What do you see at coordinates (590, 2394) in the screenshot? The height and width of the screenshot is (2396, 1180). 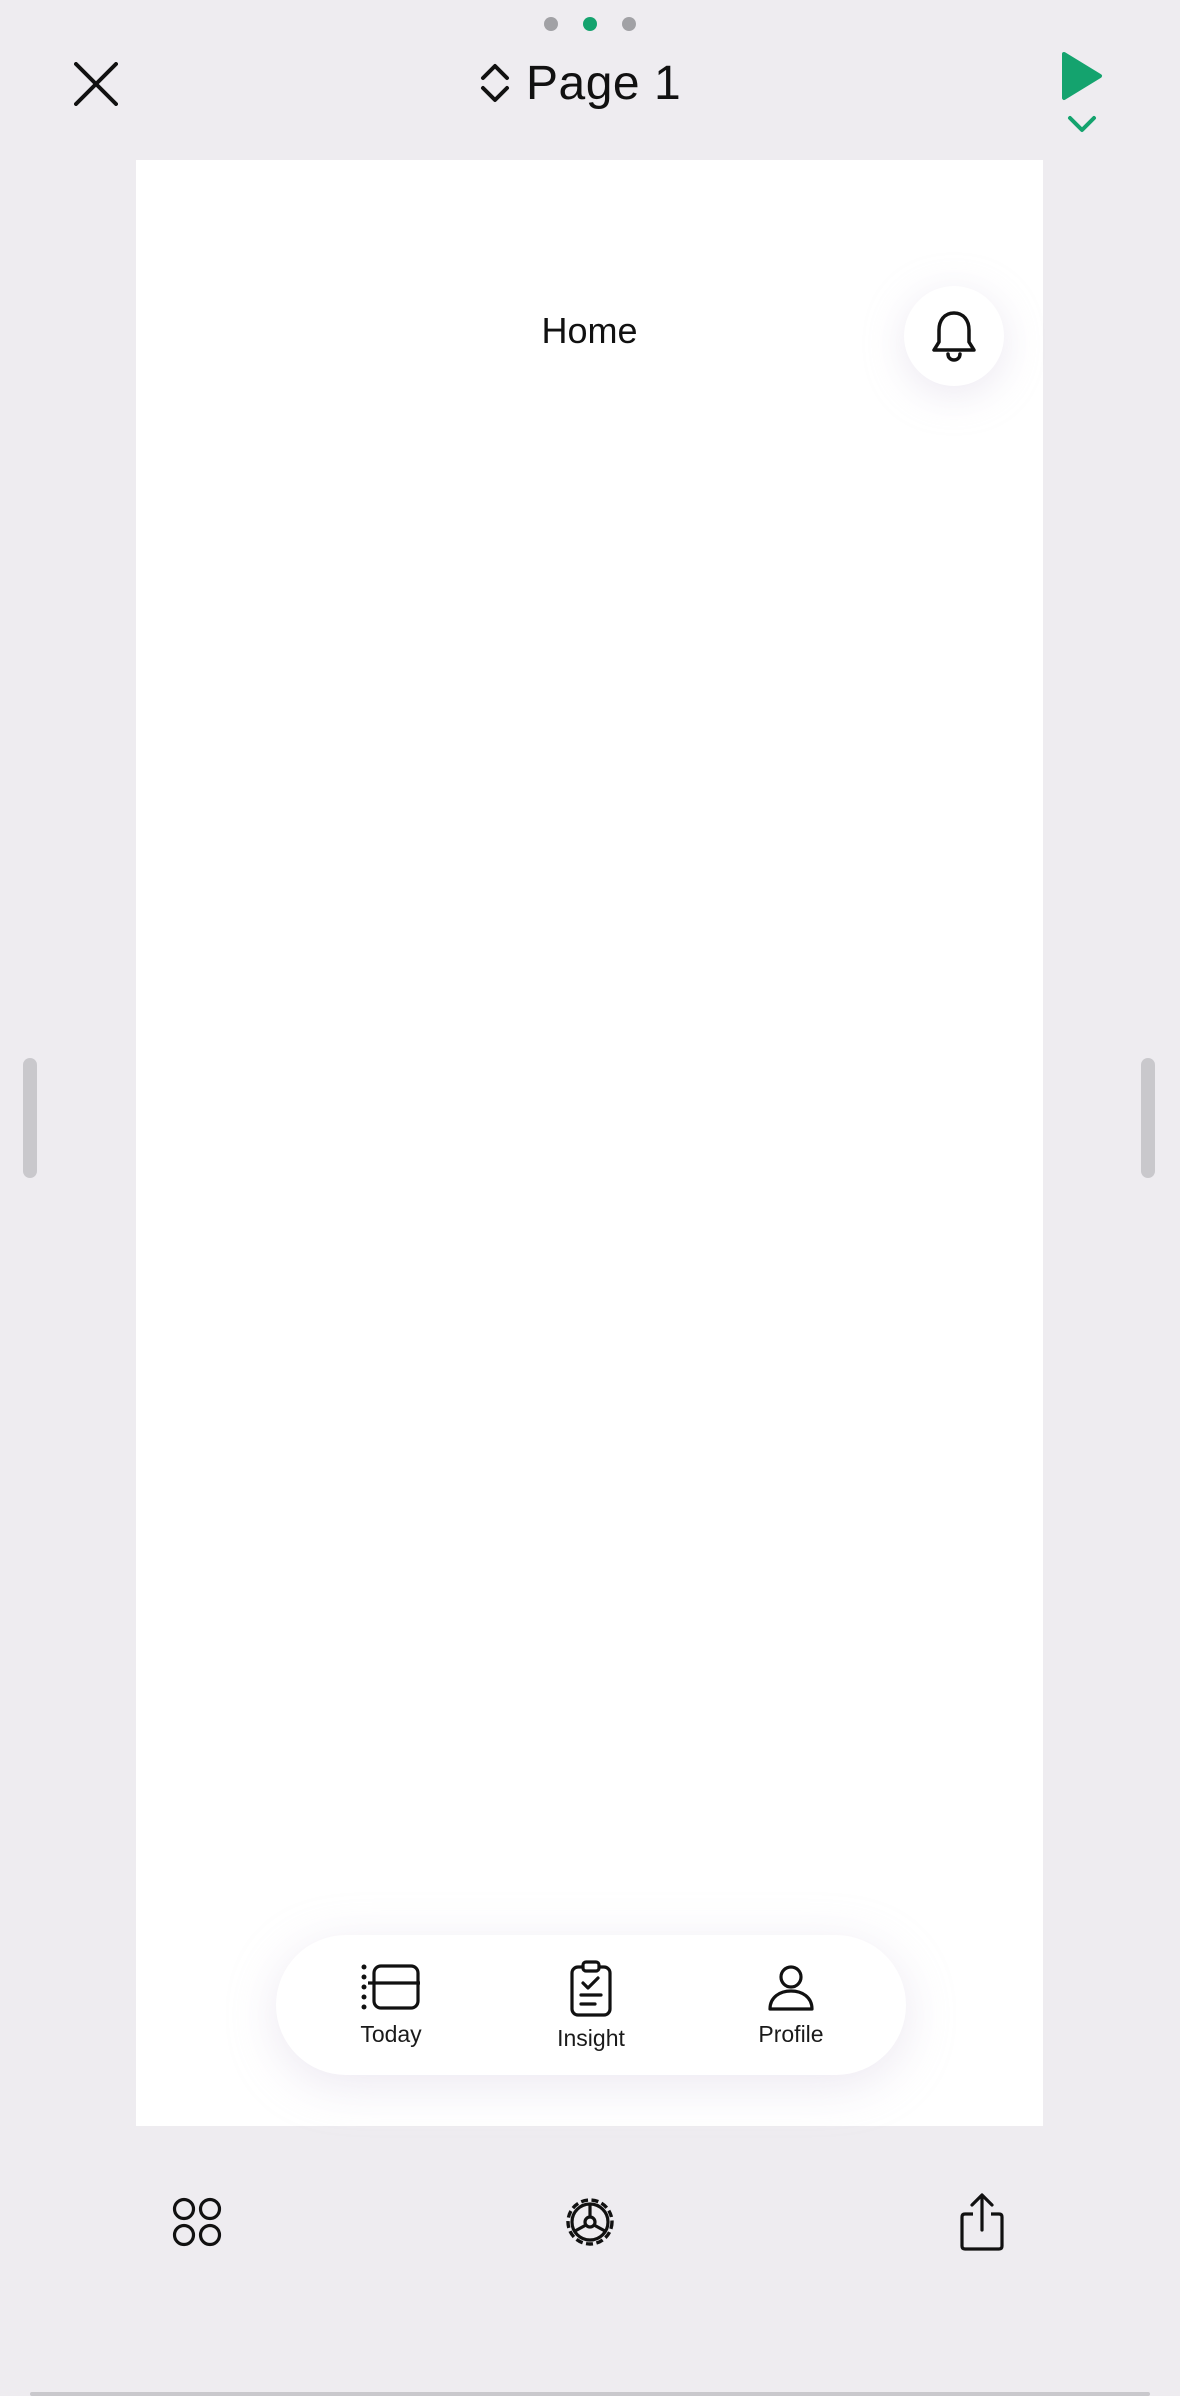 I see `home-indicator` at bounding box center [590, 2394].